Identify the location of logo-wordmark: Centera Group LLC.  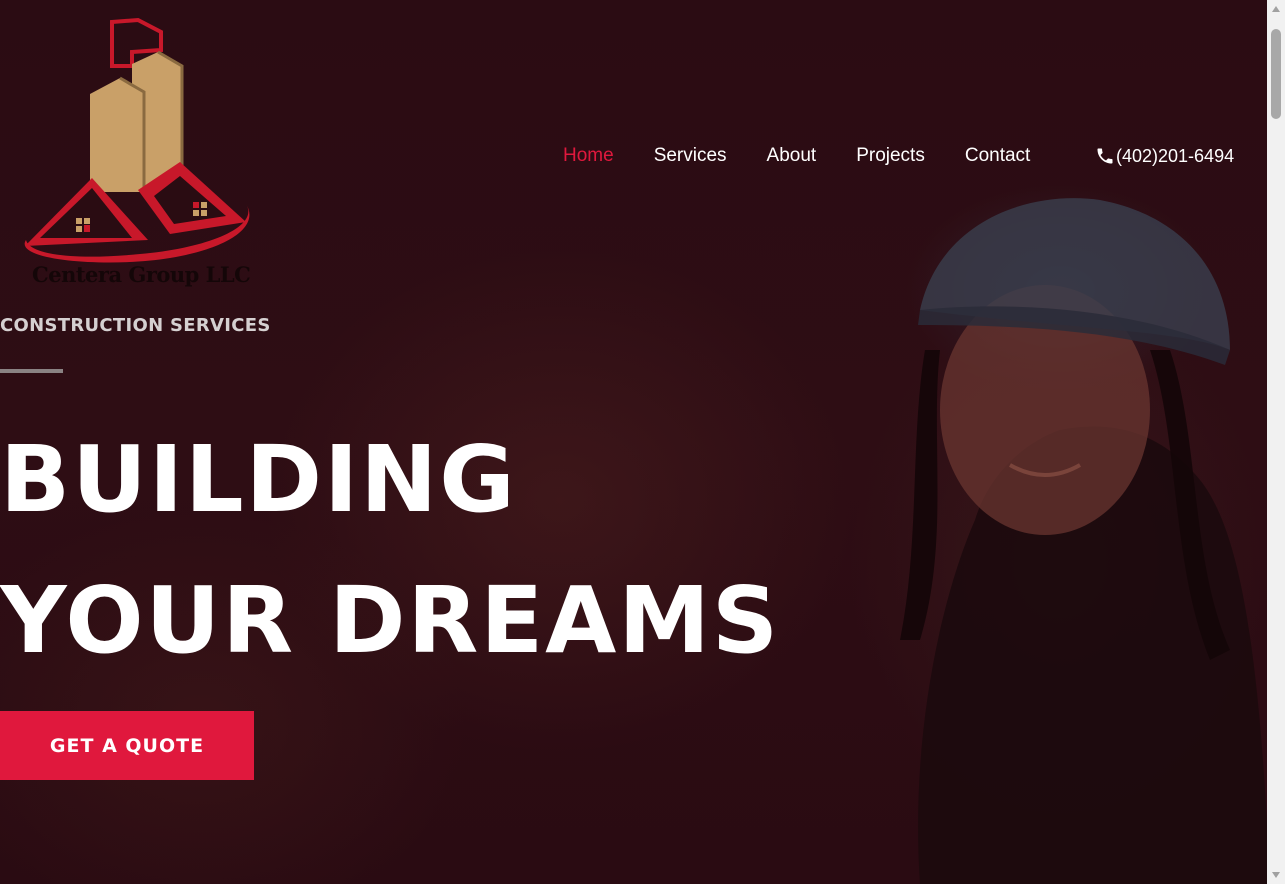
(141, 274).